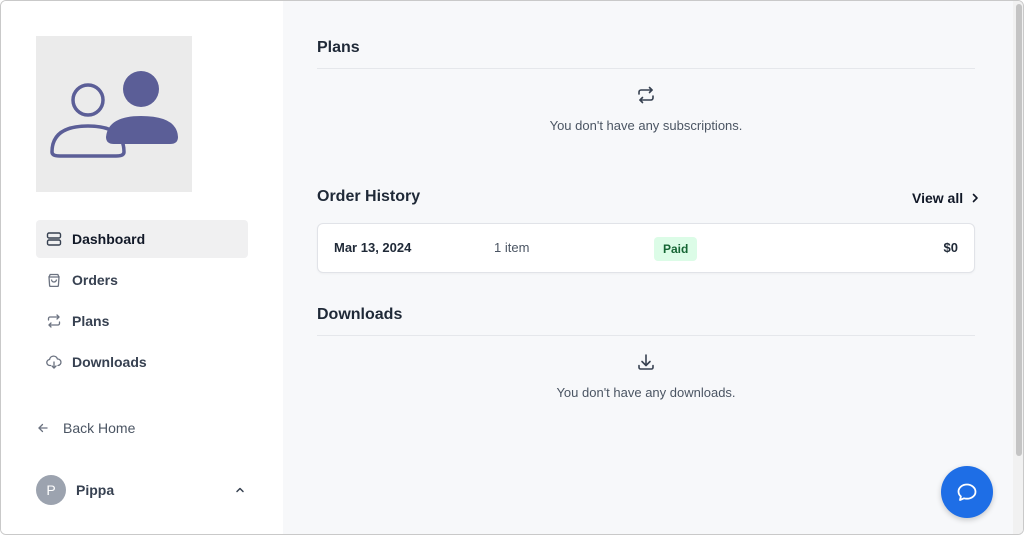 The width and height of the screenshot is (1024, 535). I want to click on bag-icon, so click(54, 280).